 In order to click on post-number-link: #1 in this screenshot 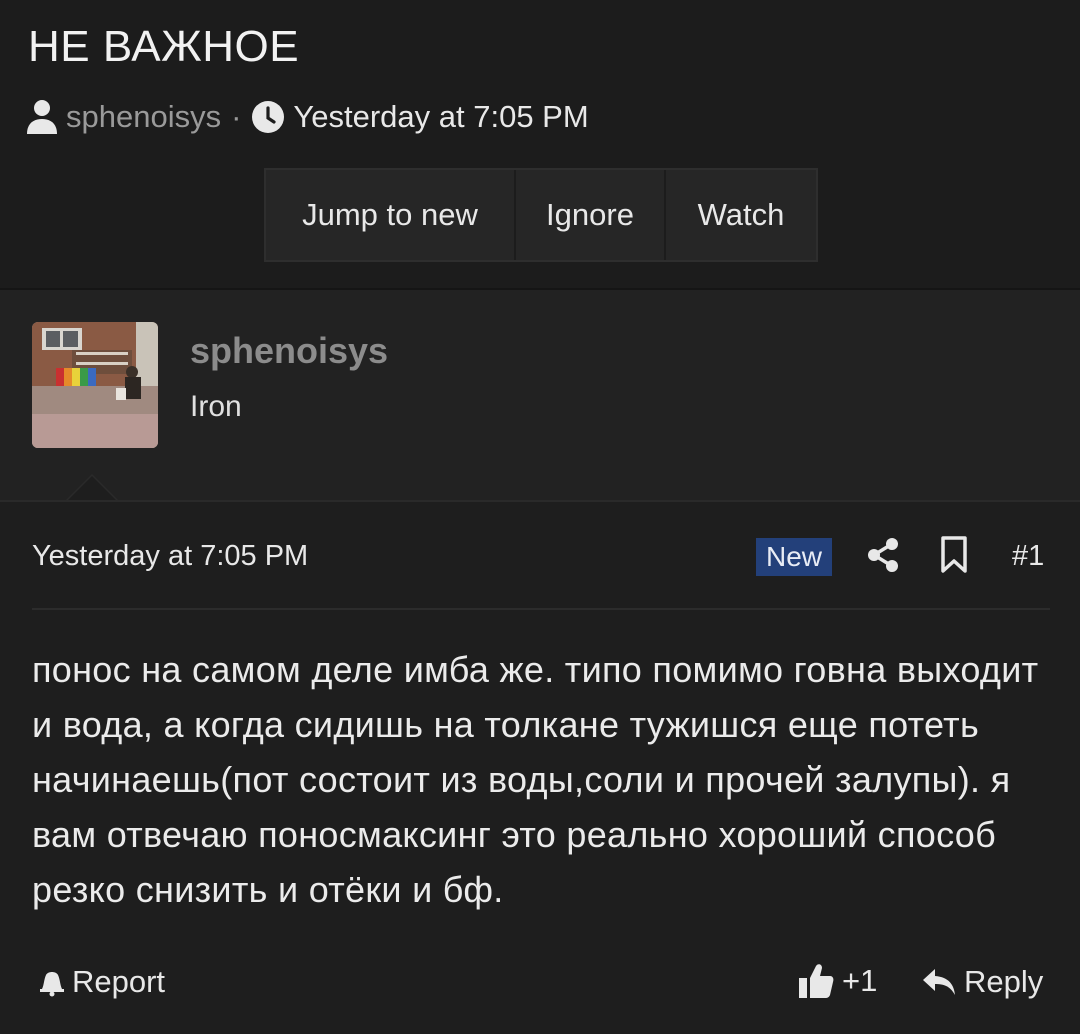, I will do `click(1028, 556)`.